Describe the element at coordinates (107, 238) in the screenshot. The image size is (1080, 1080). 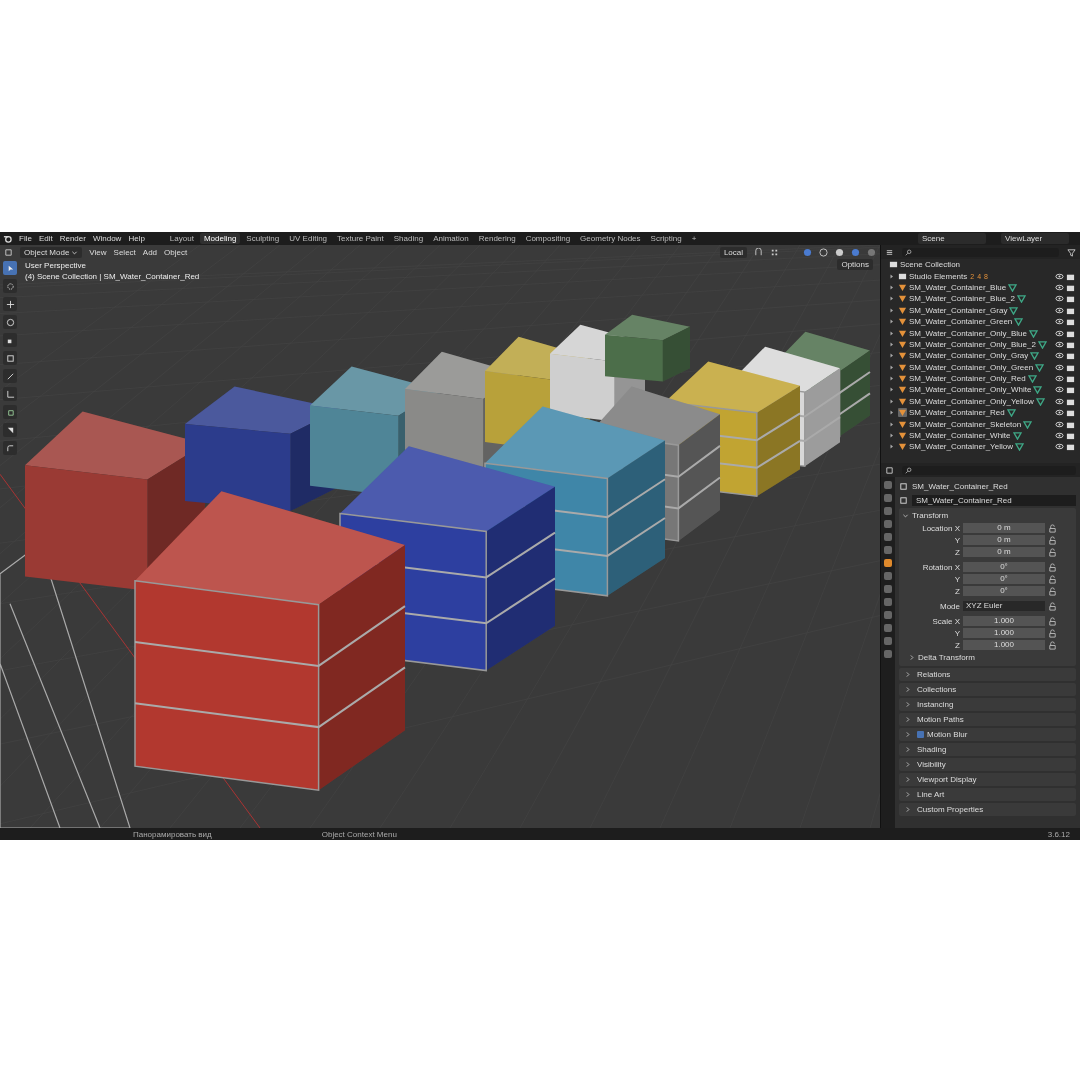
I see `menu-item: Window` at that location.